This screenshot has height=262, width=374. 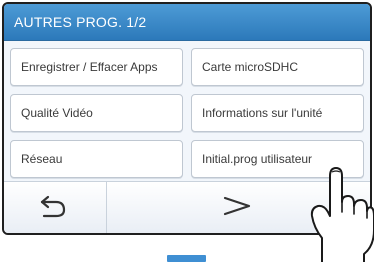 I want to click on header-bar: AUTRES PROG. 1/2, so click(x=187, y=22).